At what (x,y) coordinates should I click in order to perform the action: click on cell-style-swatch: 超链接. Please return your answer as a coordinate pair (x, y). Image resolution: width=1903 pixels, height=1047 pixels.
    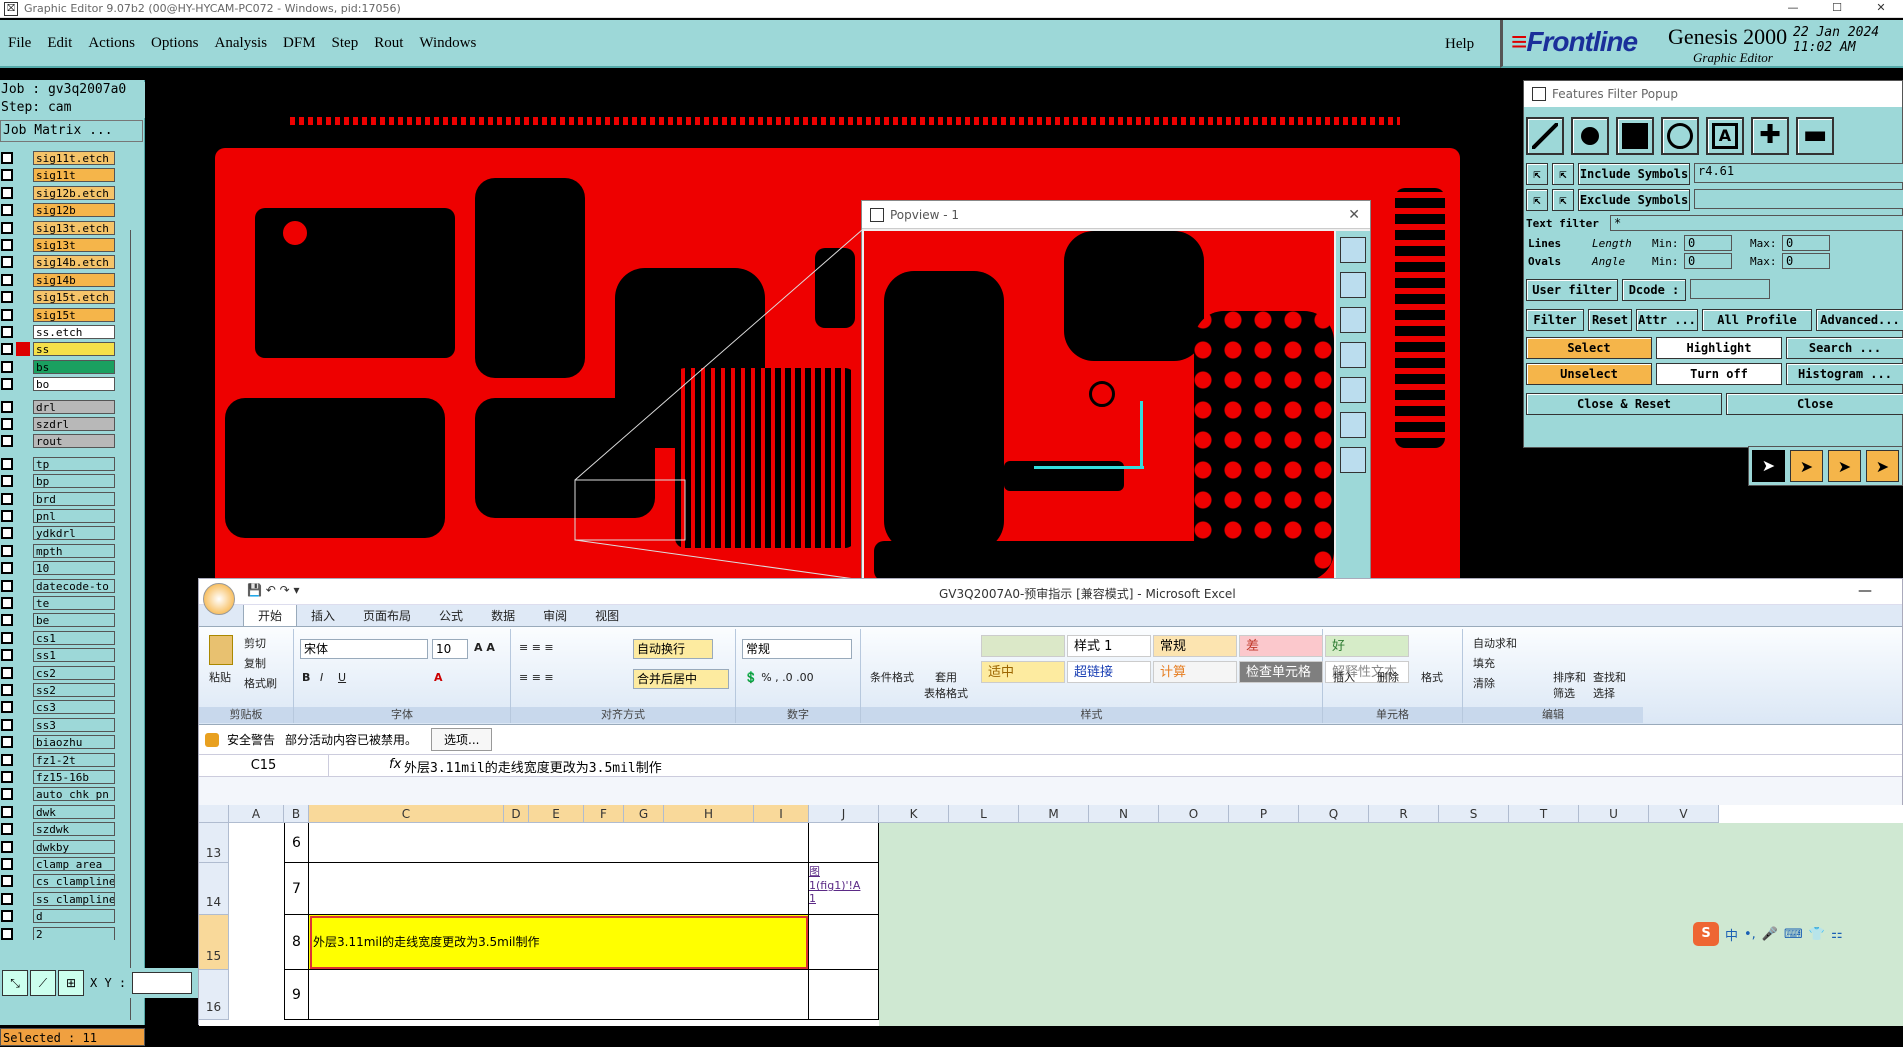
    Looking at the image, I should click on (1109, 672).